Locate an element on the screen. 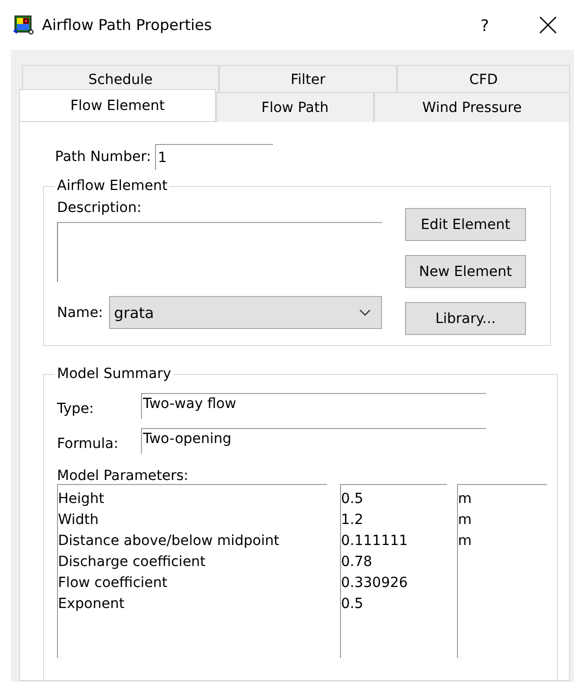 The image size is (574, 682). parameter-value: 0.330926 is located at coordinates (375, 583).